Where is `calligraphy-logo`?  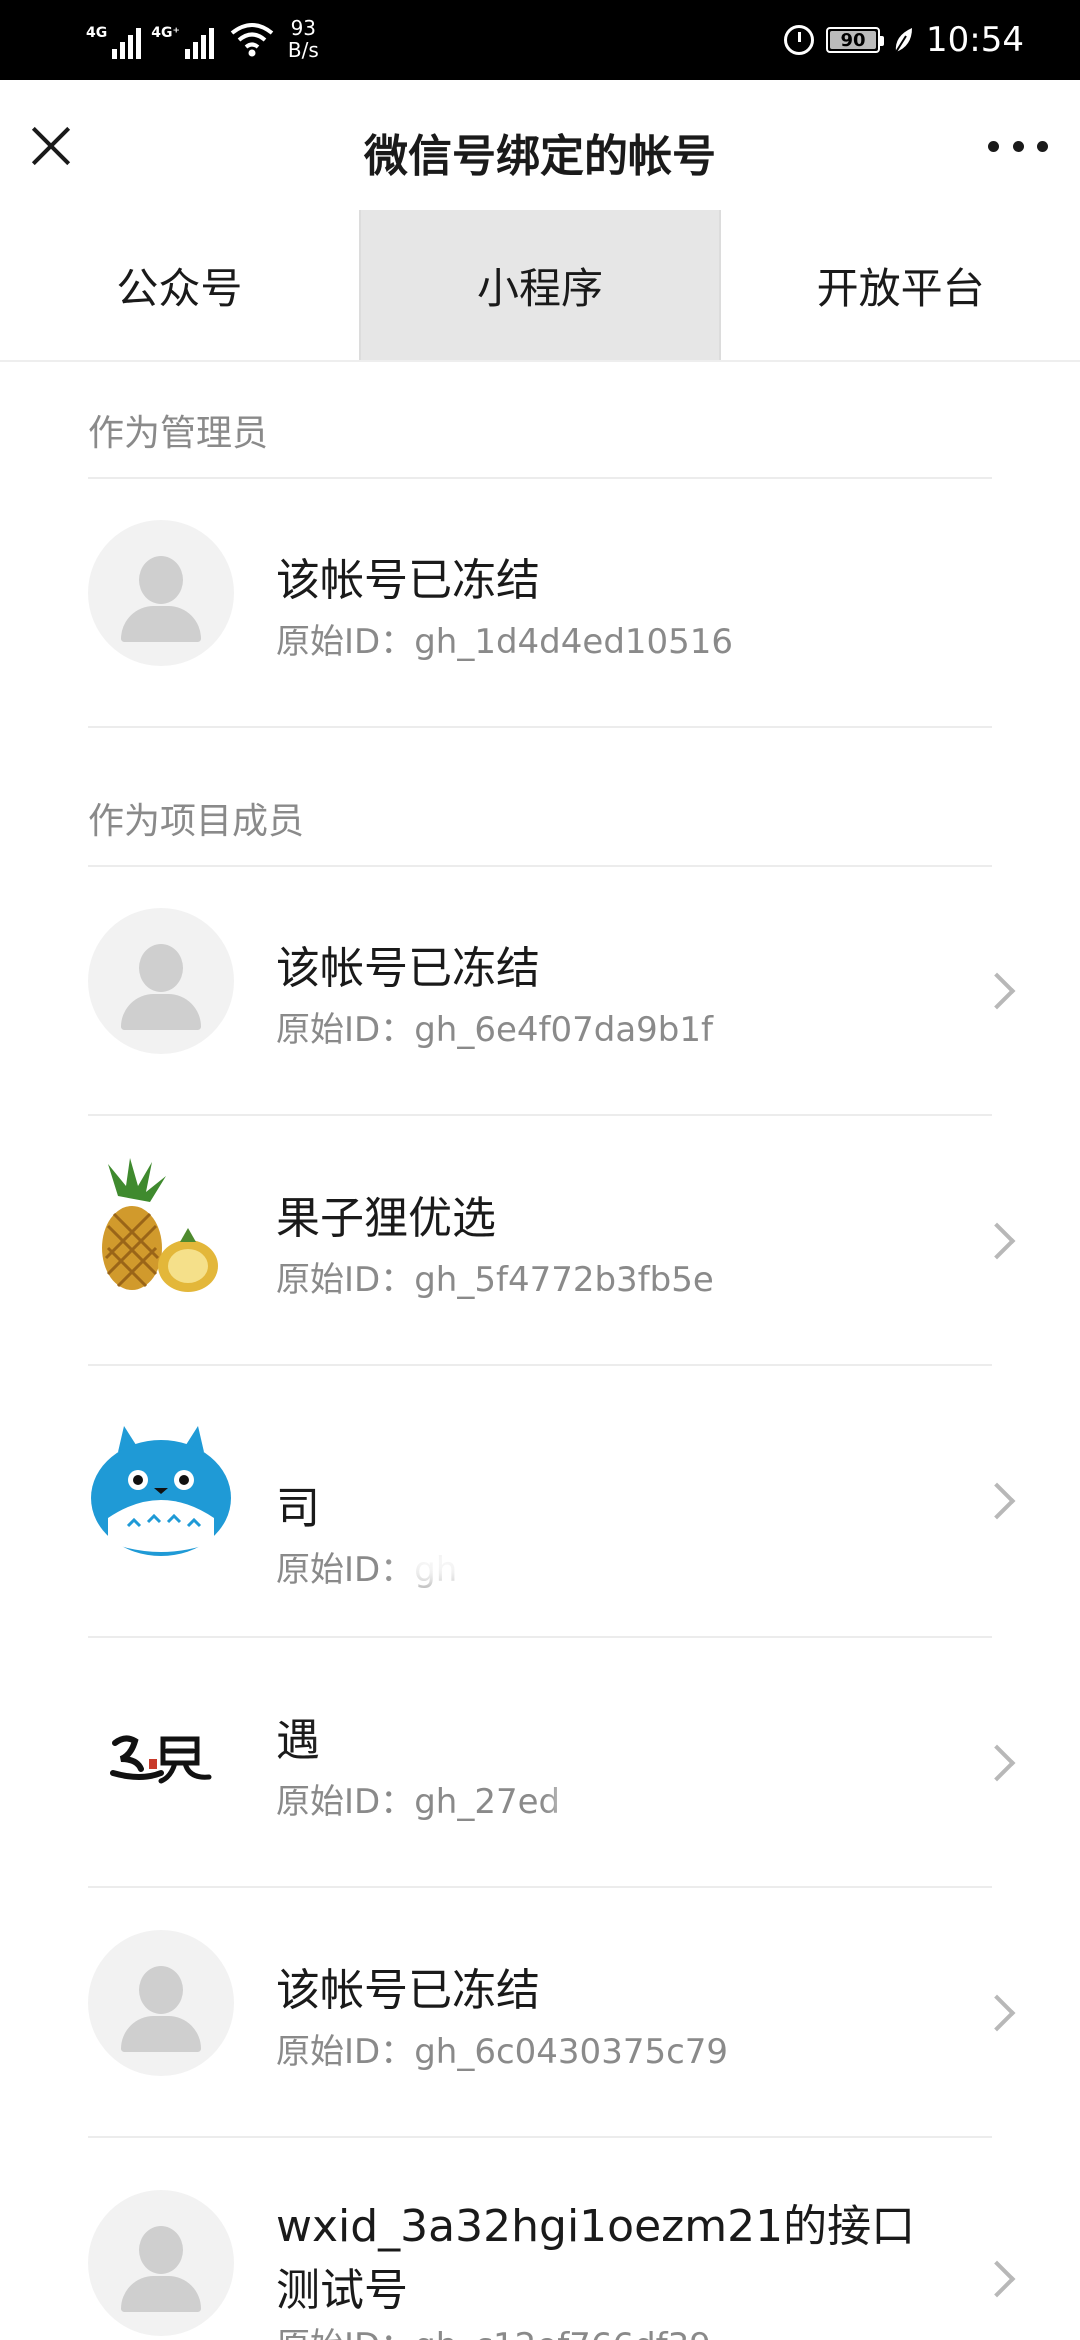 calligraphy-logo is located at coordinates (161, 1759).